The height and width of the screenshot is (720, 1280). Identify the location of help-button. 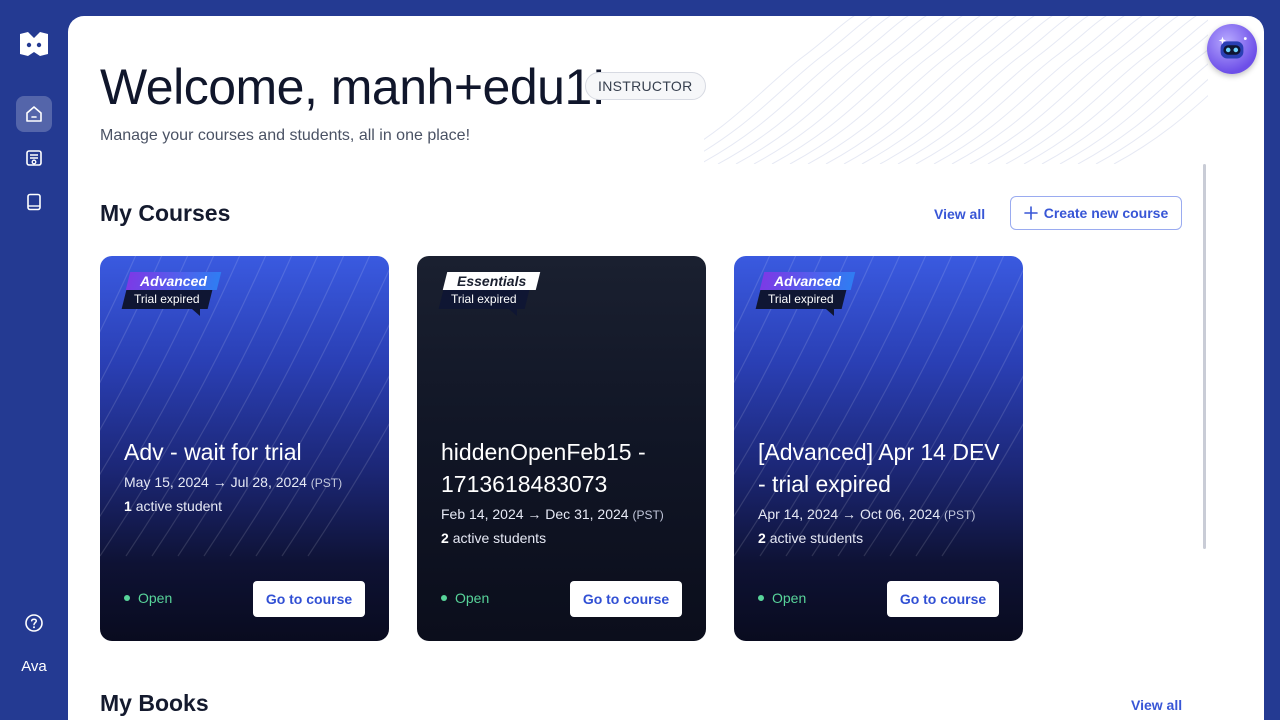
(34, 623).